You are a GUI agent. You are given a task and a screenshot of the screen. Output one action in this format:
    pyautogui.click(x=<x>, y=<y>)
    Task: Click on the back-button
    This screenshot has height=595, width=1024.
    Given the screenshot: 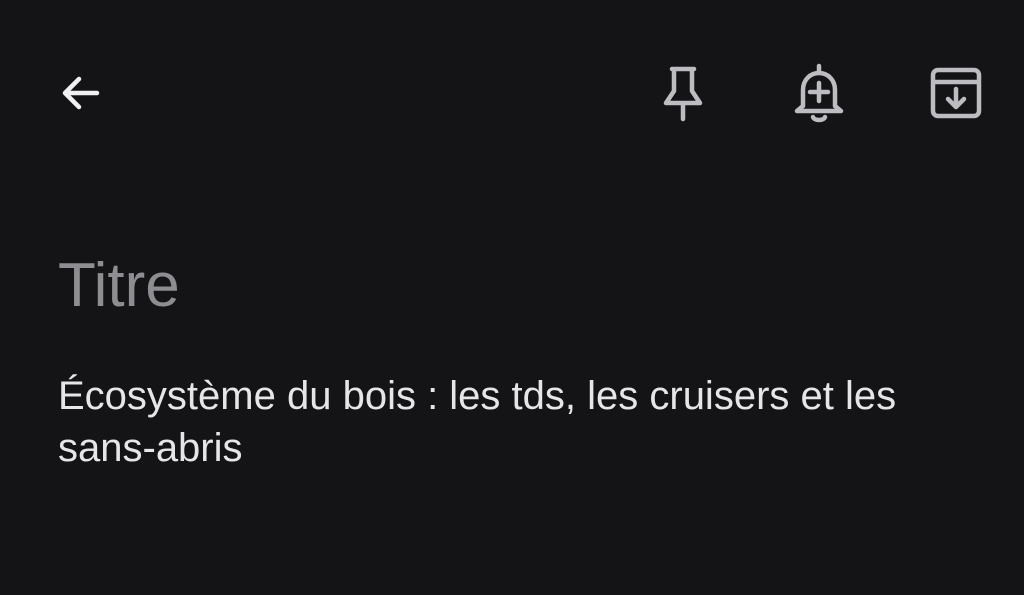 What is the action you would take?
    pyautogui.click(x=80, y=93)
    